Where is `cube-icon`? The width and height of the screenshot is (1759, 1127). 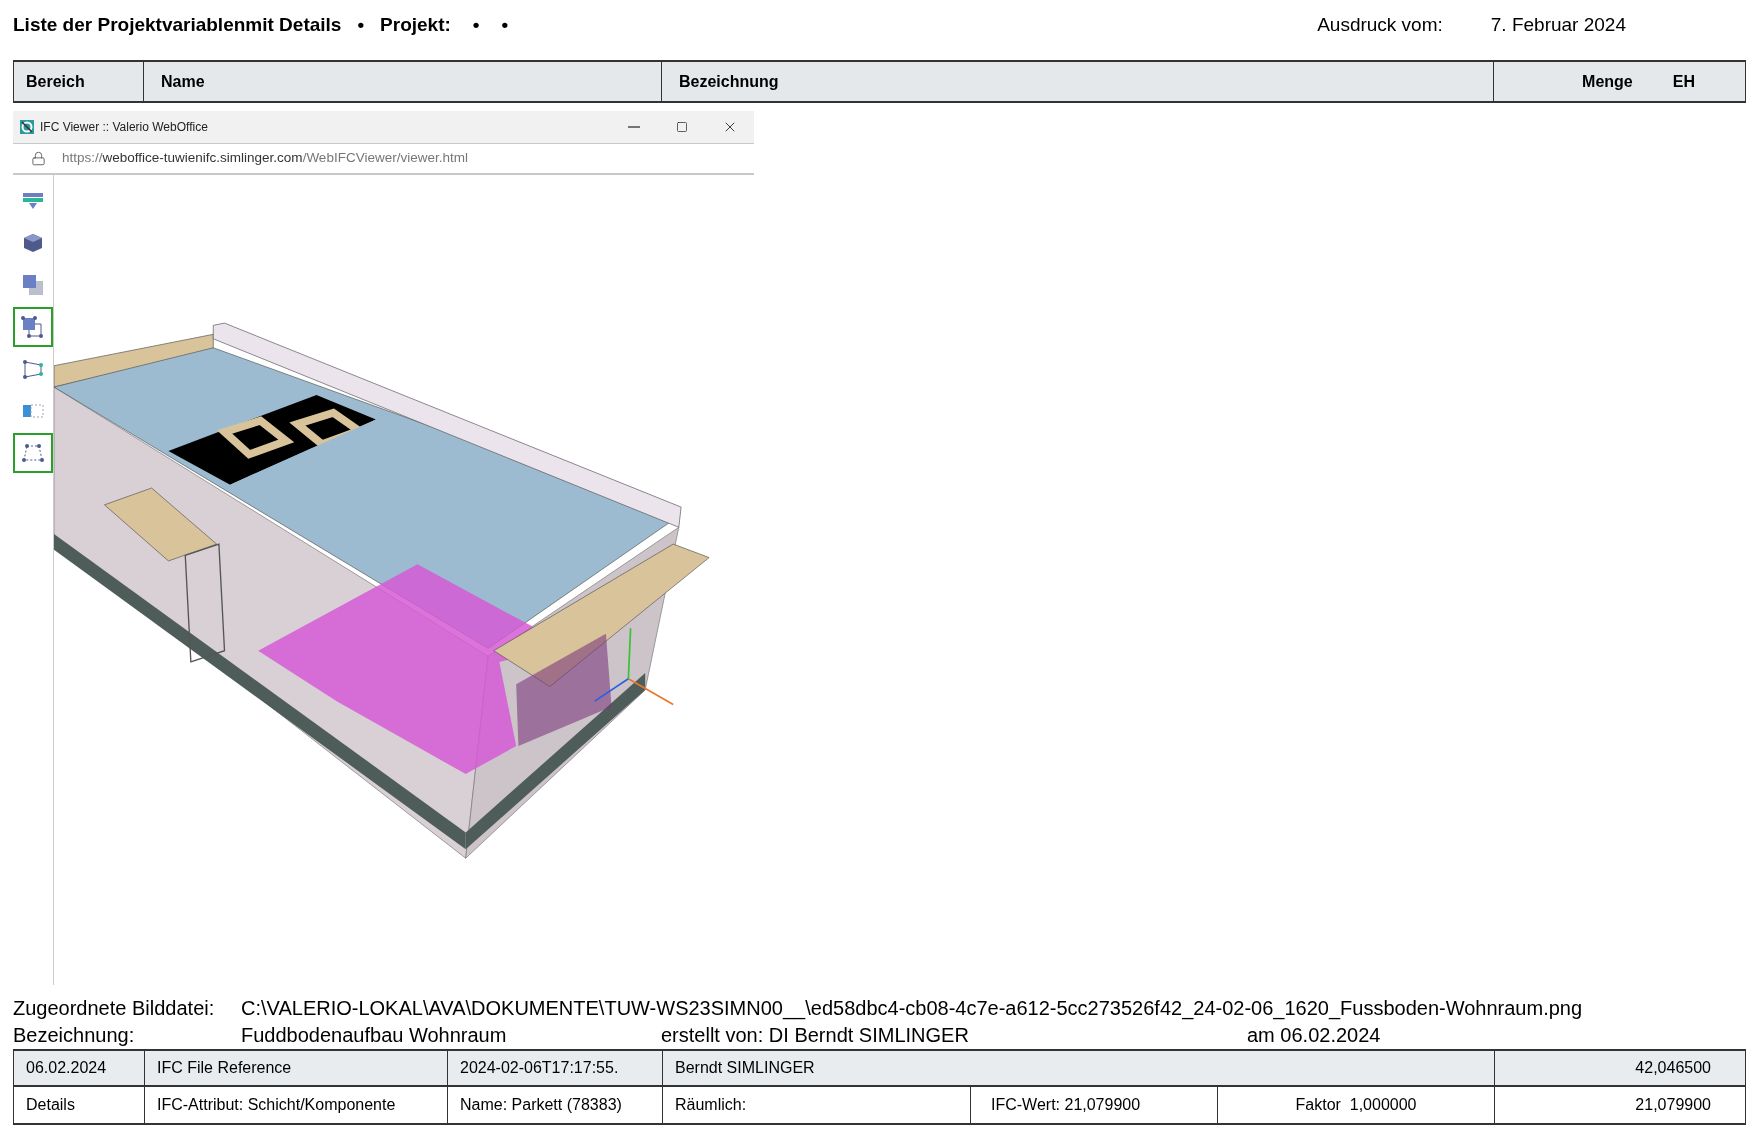
cube-icon is located at coordinates (33, 243).